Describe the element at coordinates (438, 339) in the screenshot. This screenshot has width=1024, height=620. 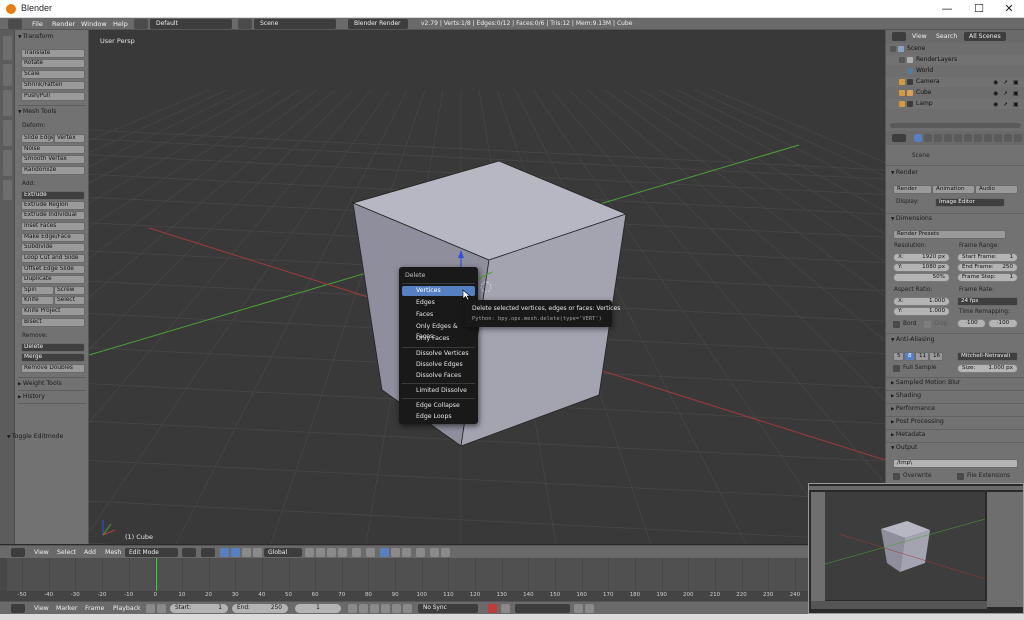
I see `menu-item-only-faces: Only Faces` at that location.